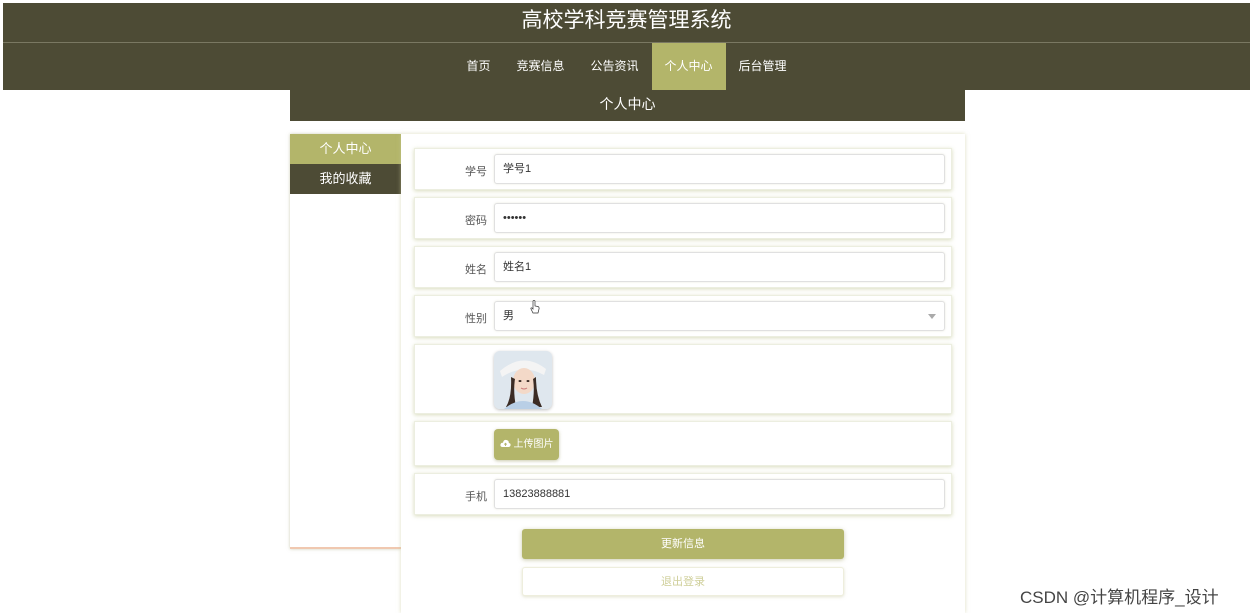  I want to click on student-id-label: 学号, so click(476, 172).